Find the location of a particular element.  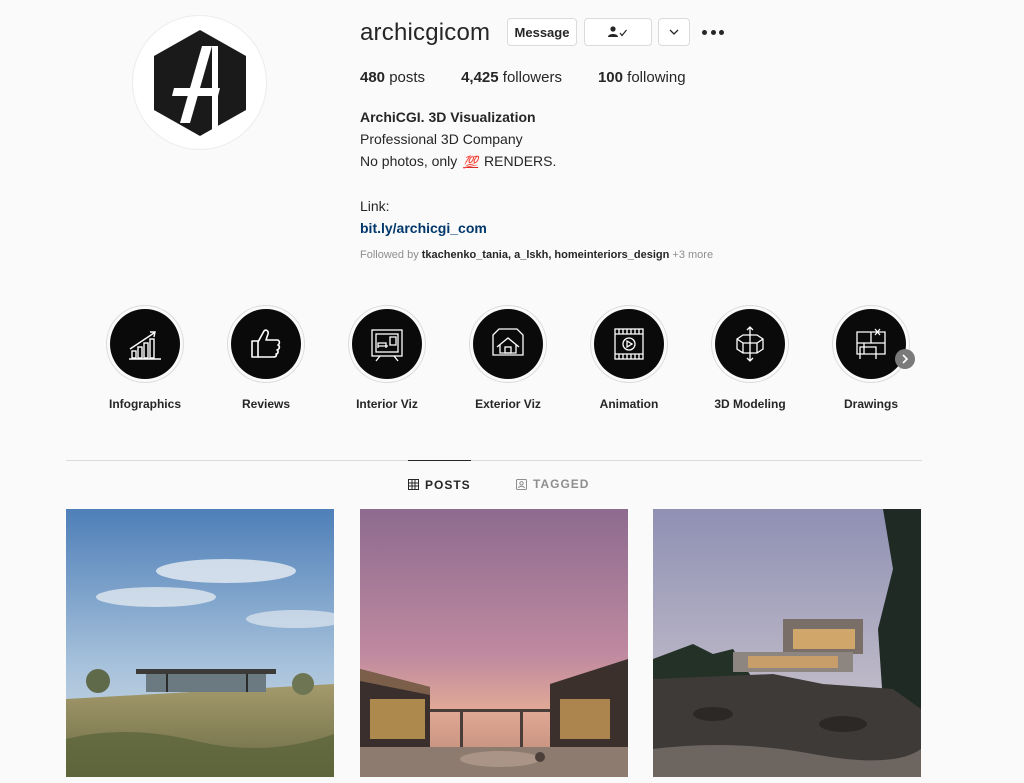

highlight-interior-viz: Interior Viz is located at coordinates (387, 358).